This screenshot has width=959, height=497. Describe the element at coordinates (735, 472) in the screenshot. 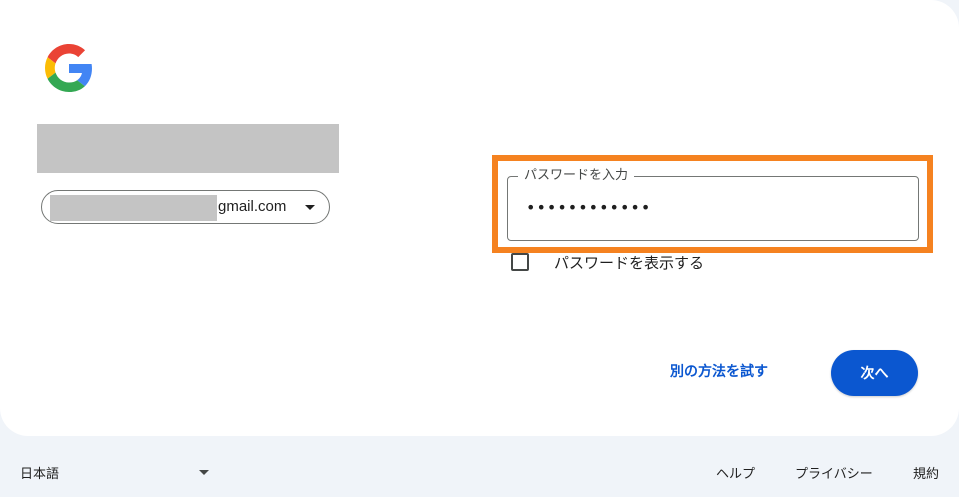

I see `help-link: ヘルプ` at that location.